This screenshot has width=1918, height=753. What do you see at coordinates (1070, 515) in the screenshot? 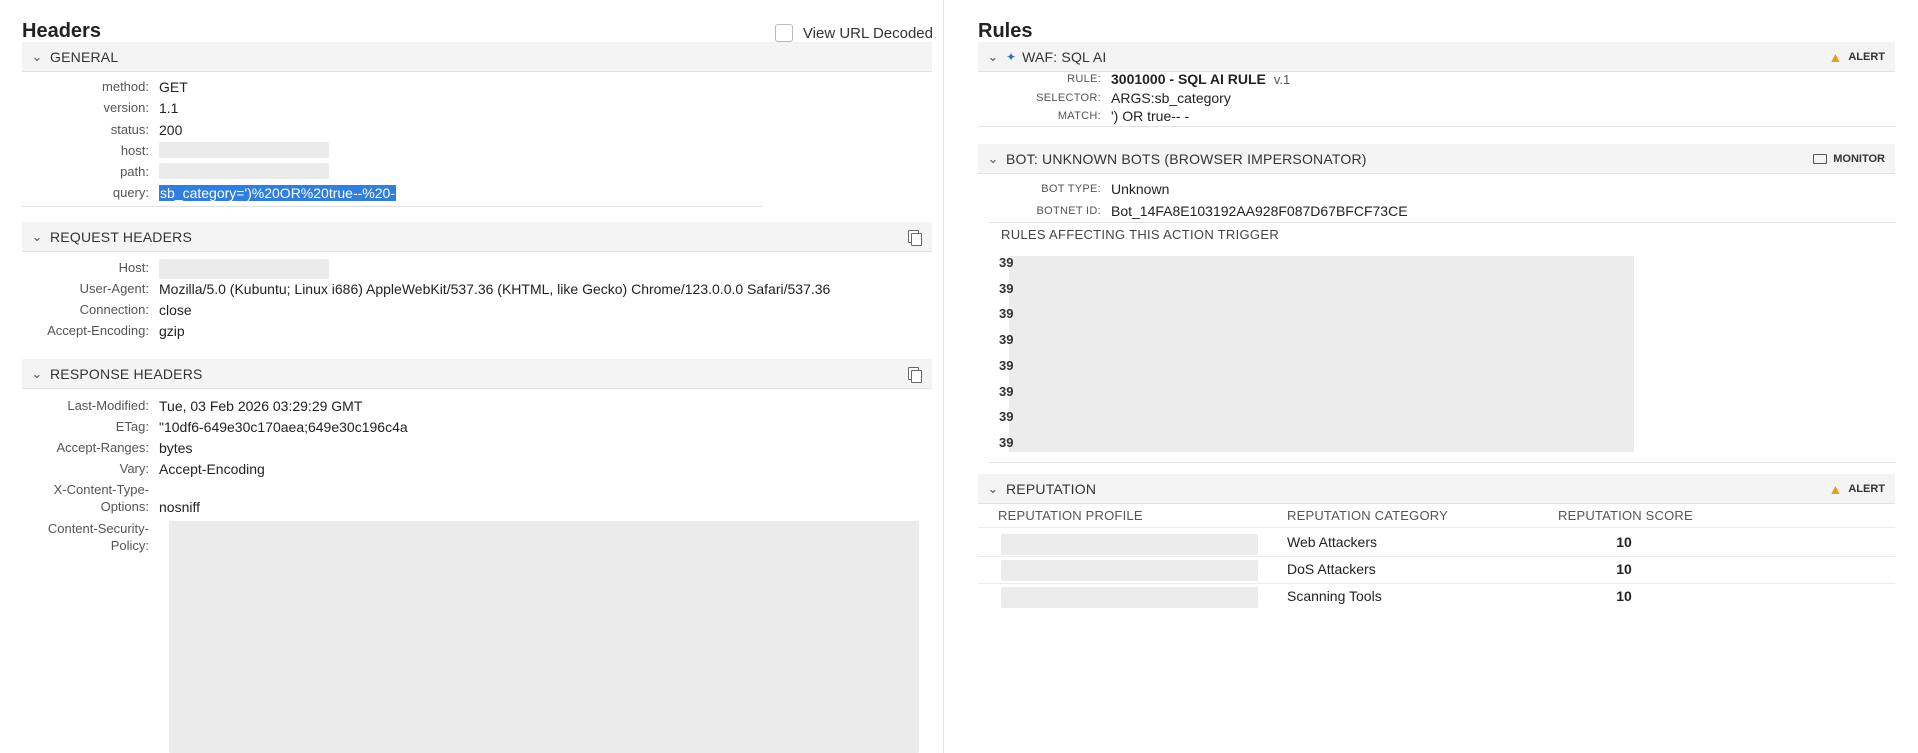
I see `reputation-profile-header: REPUTATION PROFILE` at bounding box center [1070, 515].